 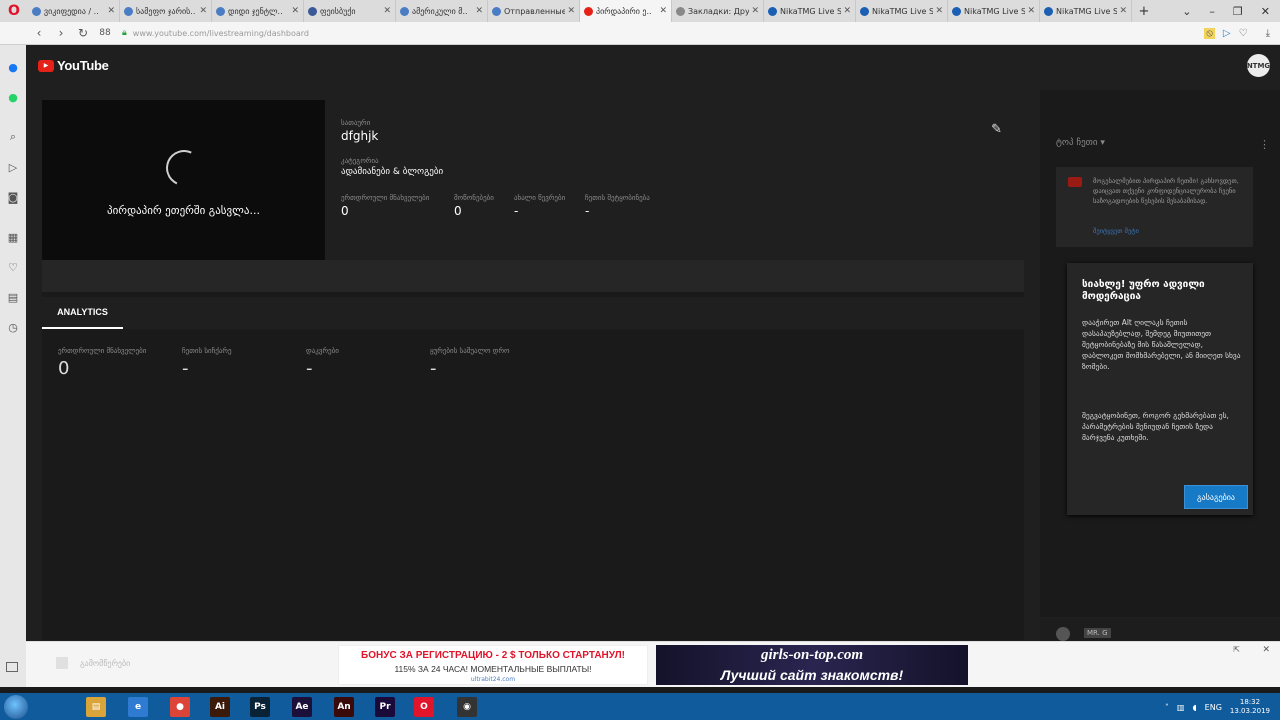 I want to click on analytics-label: ჩეთის სიჩქარე, so click(x=207, y=351).